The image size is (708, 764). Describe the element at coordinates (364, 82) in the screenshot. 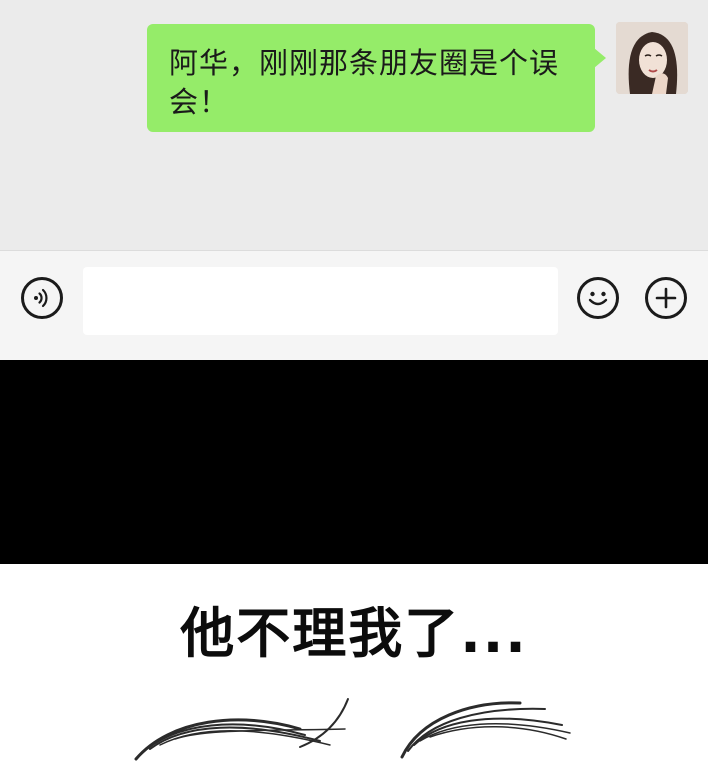

I see `chat-message-text: 阿华，刚刚那条朋友圈是个误会！` at that location.